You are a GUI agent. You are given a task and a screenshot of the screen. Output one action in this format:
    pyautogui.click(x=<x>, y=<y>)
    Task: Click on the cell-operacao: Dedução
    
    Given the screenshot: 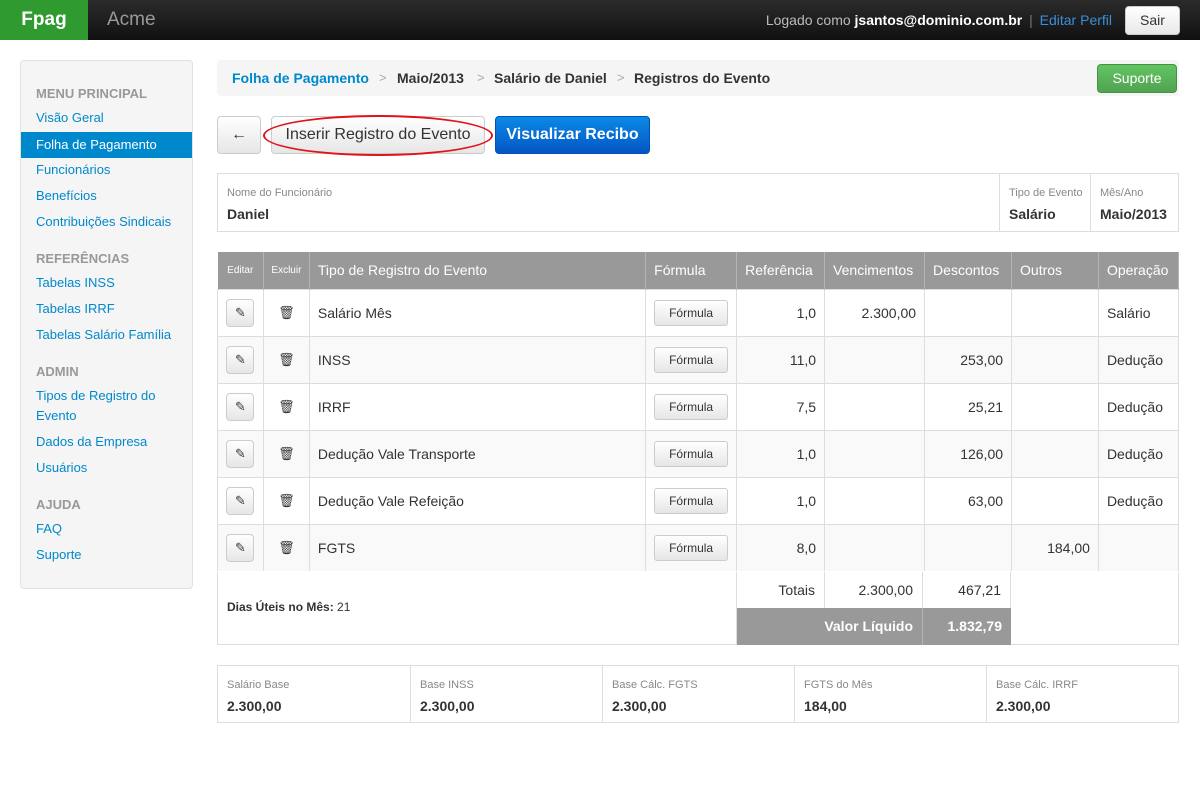 What is the action you would take?
    pyautogui.click(x=1139, y=406)
    